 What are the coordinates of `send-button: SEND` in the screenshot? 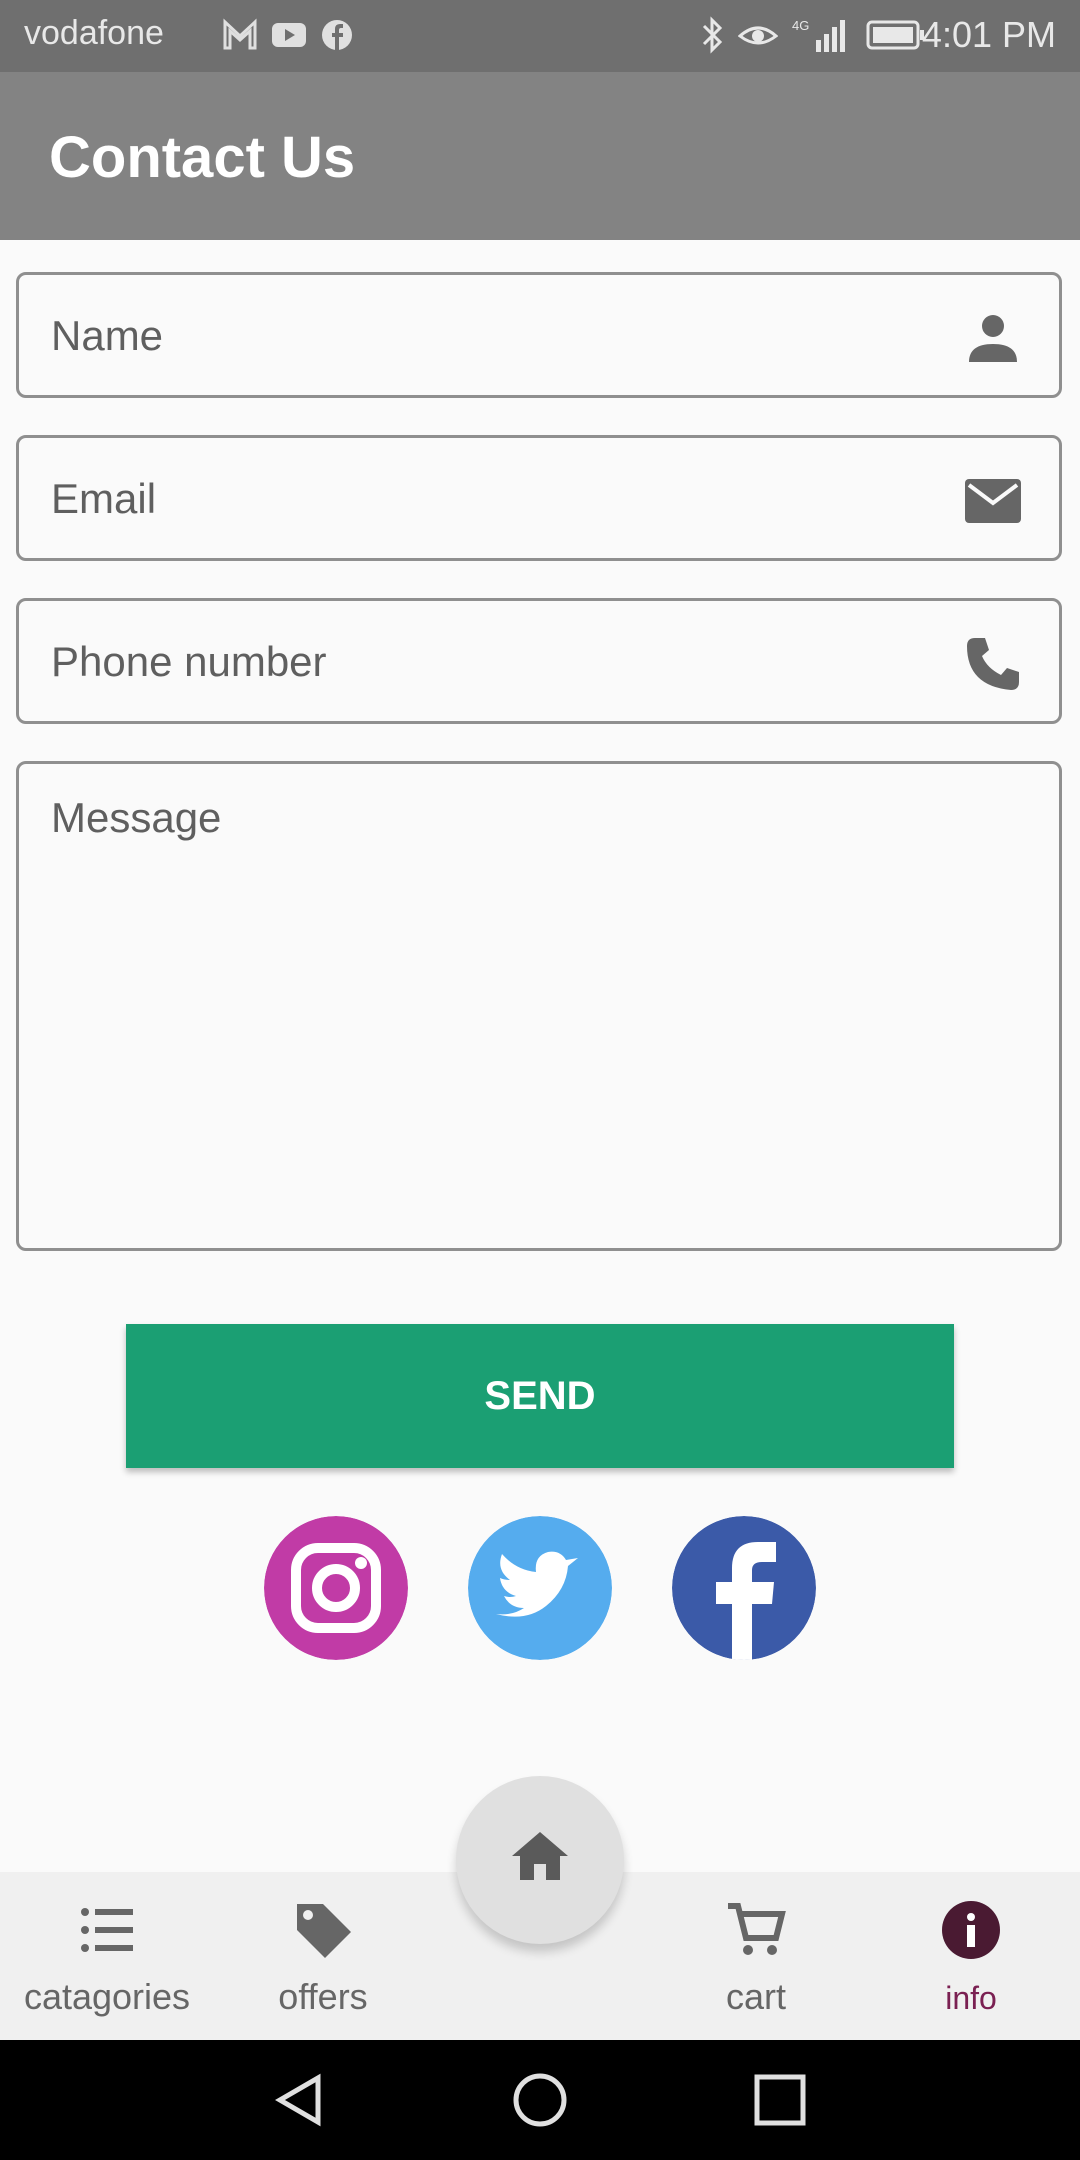 It's located at (540, 1396).